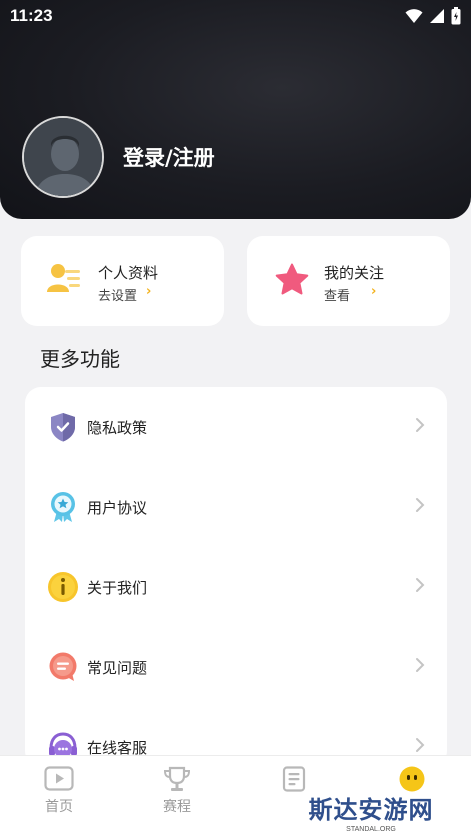 The width and height of the screenshot is (471, 839). I want to click on tab-home: 首页, so click(59, 794).